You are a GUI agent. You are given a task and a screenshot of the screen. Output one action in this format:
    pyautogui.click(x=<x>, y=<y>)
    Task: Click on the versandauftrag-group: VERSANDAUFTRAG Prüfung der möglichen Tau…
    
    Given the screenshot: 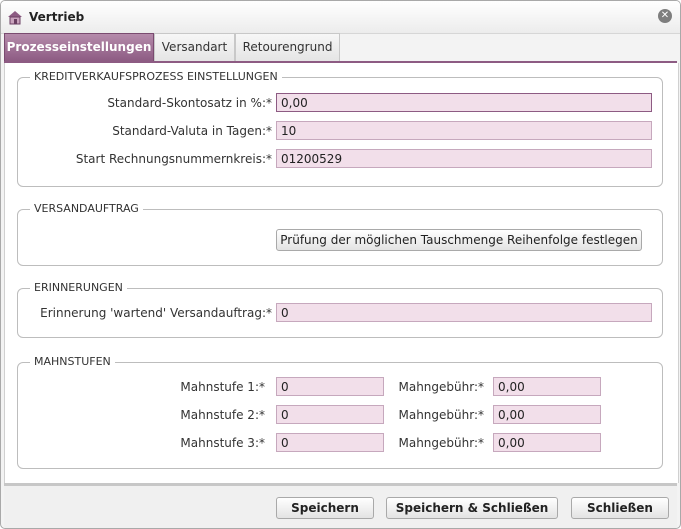 What is the action you would take?
    pyautogui.click(x=340, y=234)
    